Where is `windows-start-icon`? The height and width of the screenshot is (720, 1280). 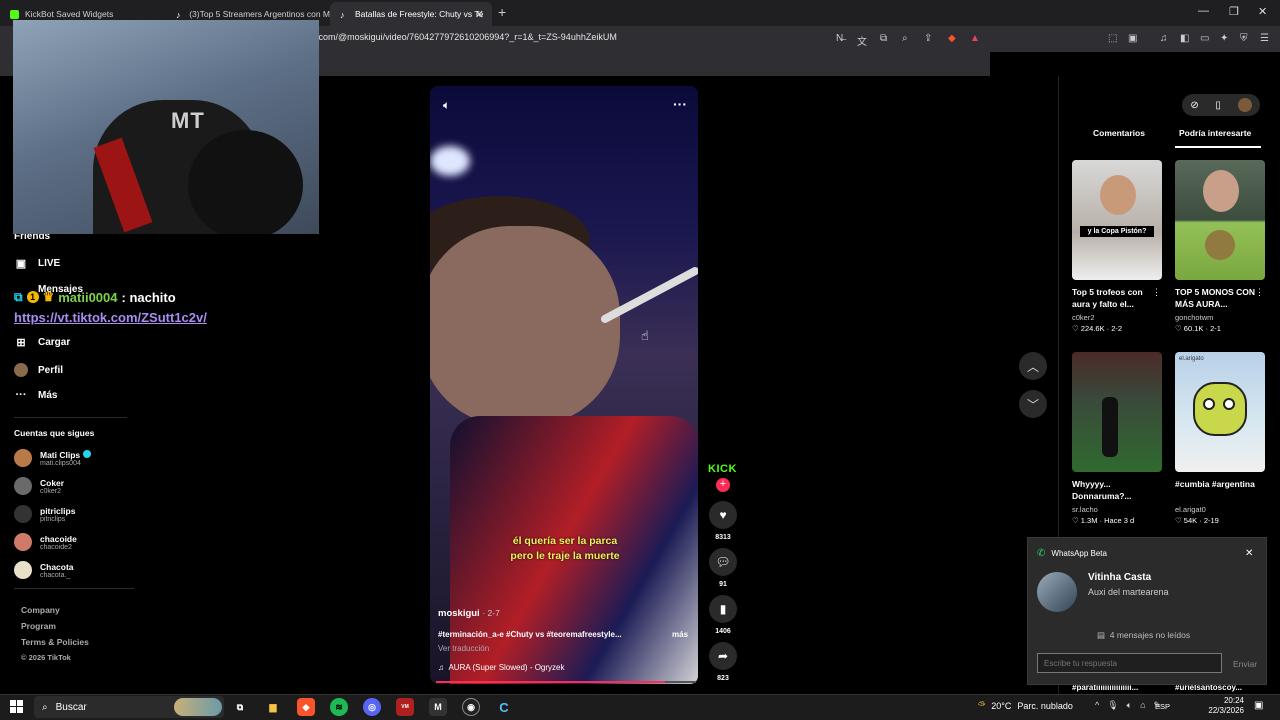 windows-start-icon is located at coordinates (16, 706).